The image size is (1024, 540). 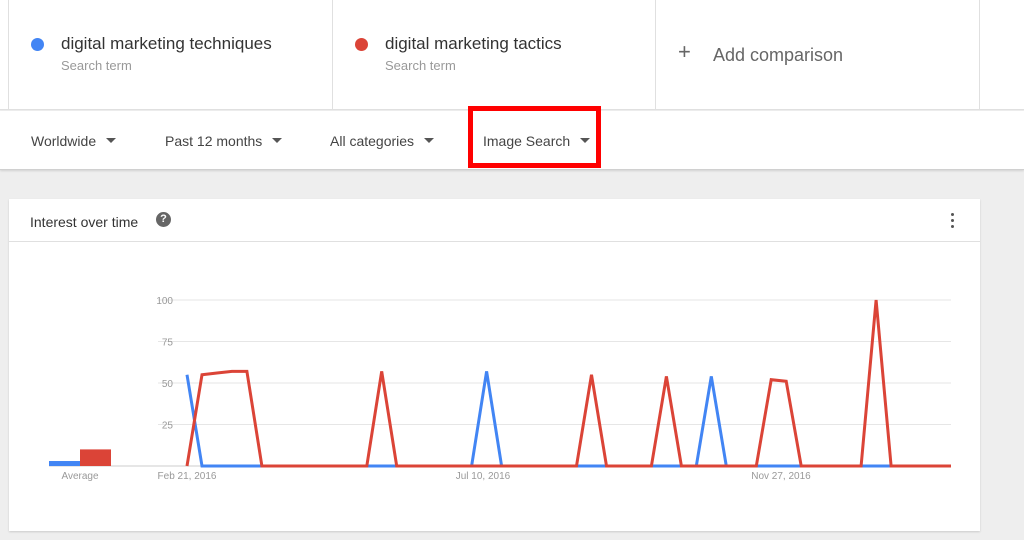 I want to click on add-comparison-button: + Add comparison, so click(x=817, y=55).